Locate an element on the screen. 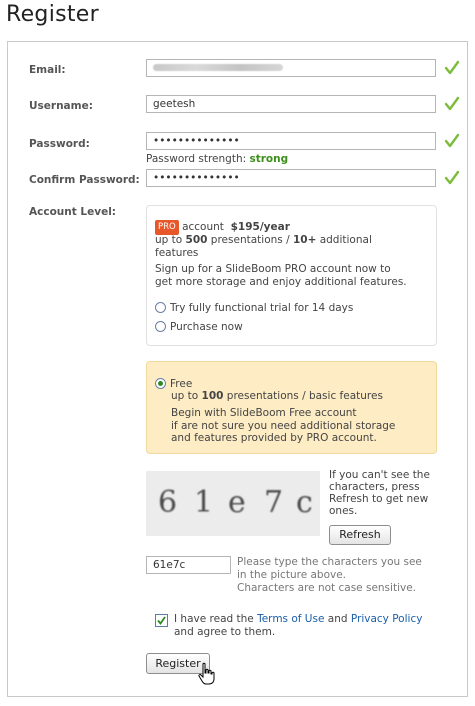 This screenshot has height=706, width=475. pro-additional-count: 10+ is located at coordinates (304, 240).